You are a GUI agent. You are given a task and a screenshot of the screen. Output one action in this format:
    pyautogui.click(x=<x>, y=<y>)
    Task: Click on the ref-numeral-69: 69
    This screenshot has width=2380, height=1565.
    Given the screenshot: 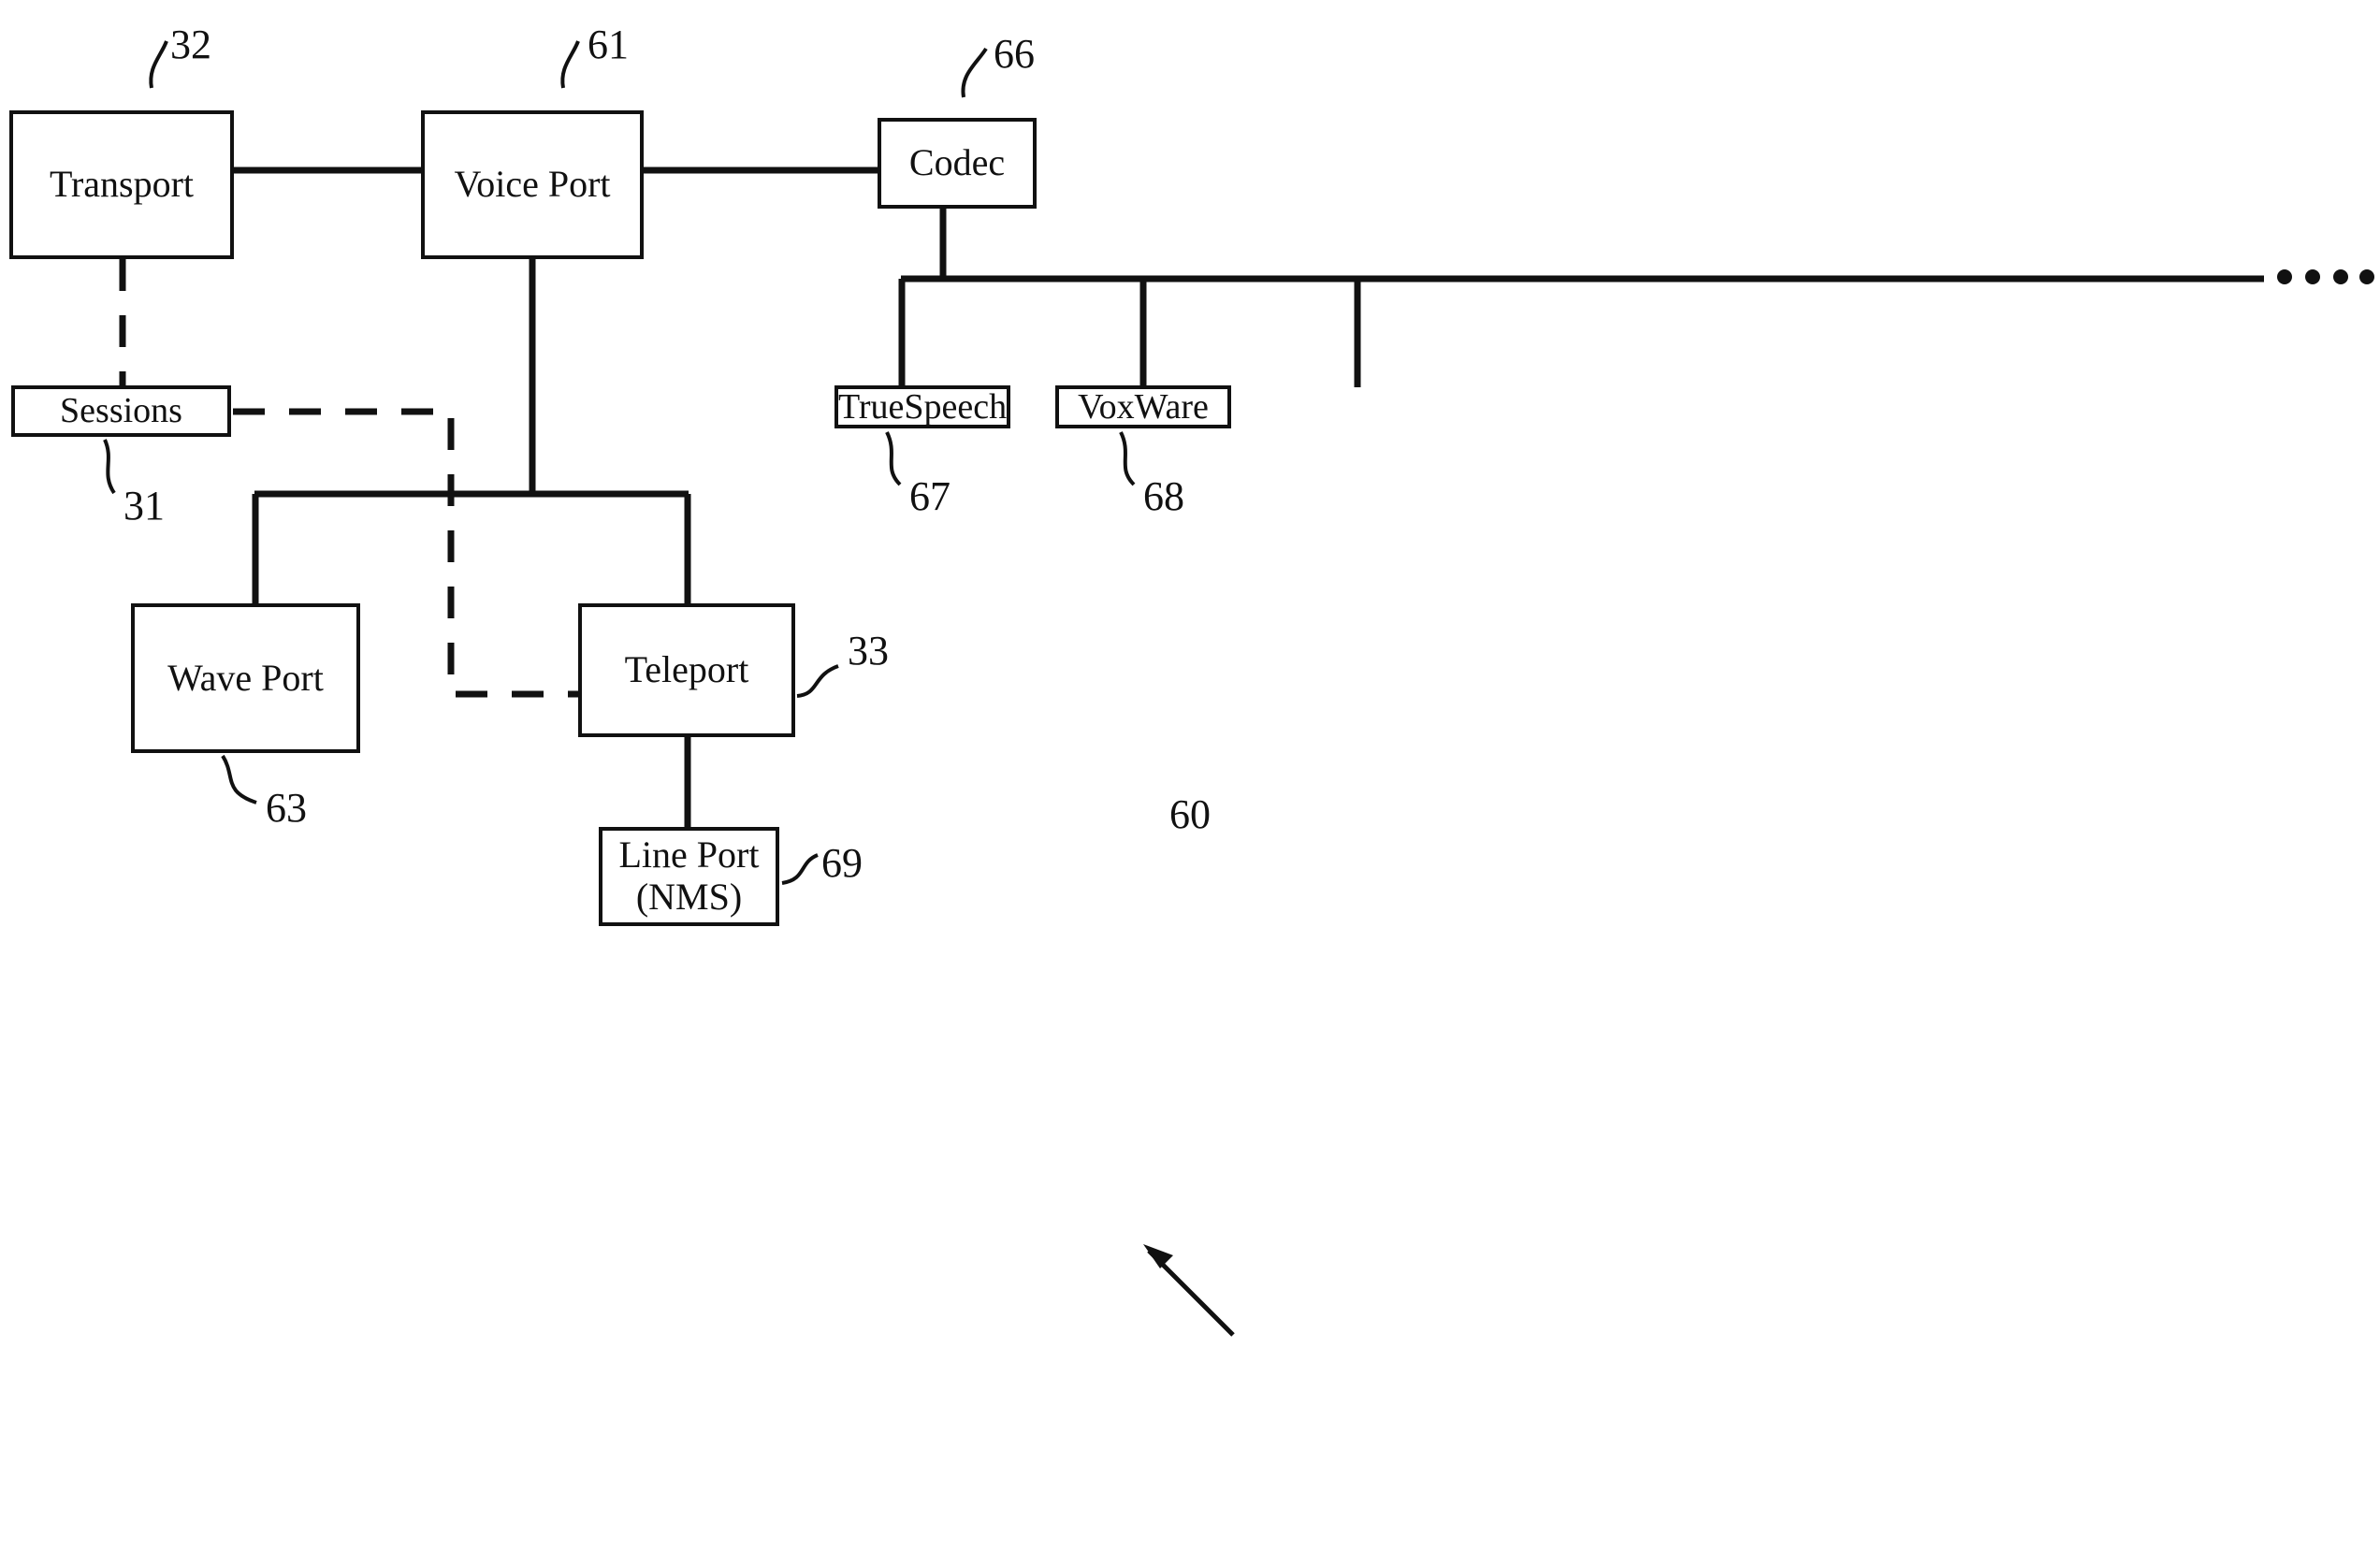 What is the action you would take?
    pyautogui.click(x=842, y=863)
    